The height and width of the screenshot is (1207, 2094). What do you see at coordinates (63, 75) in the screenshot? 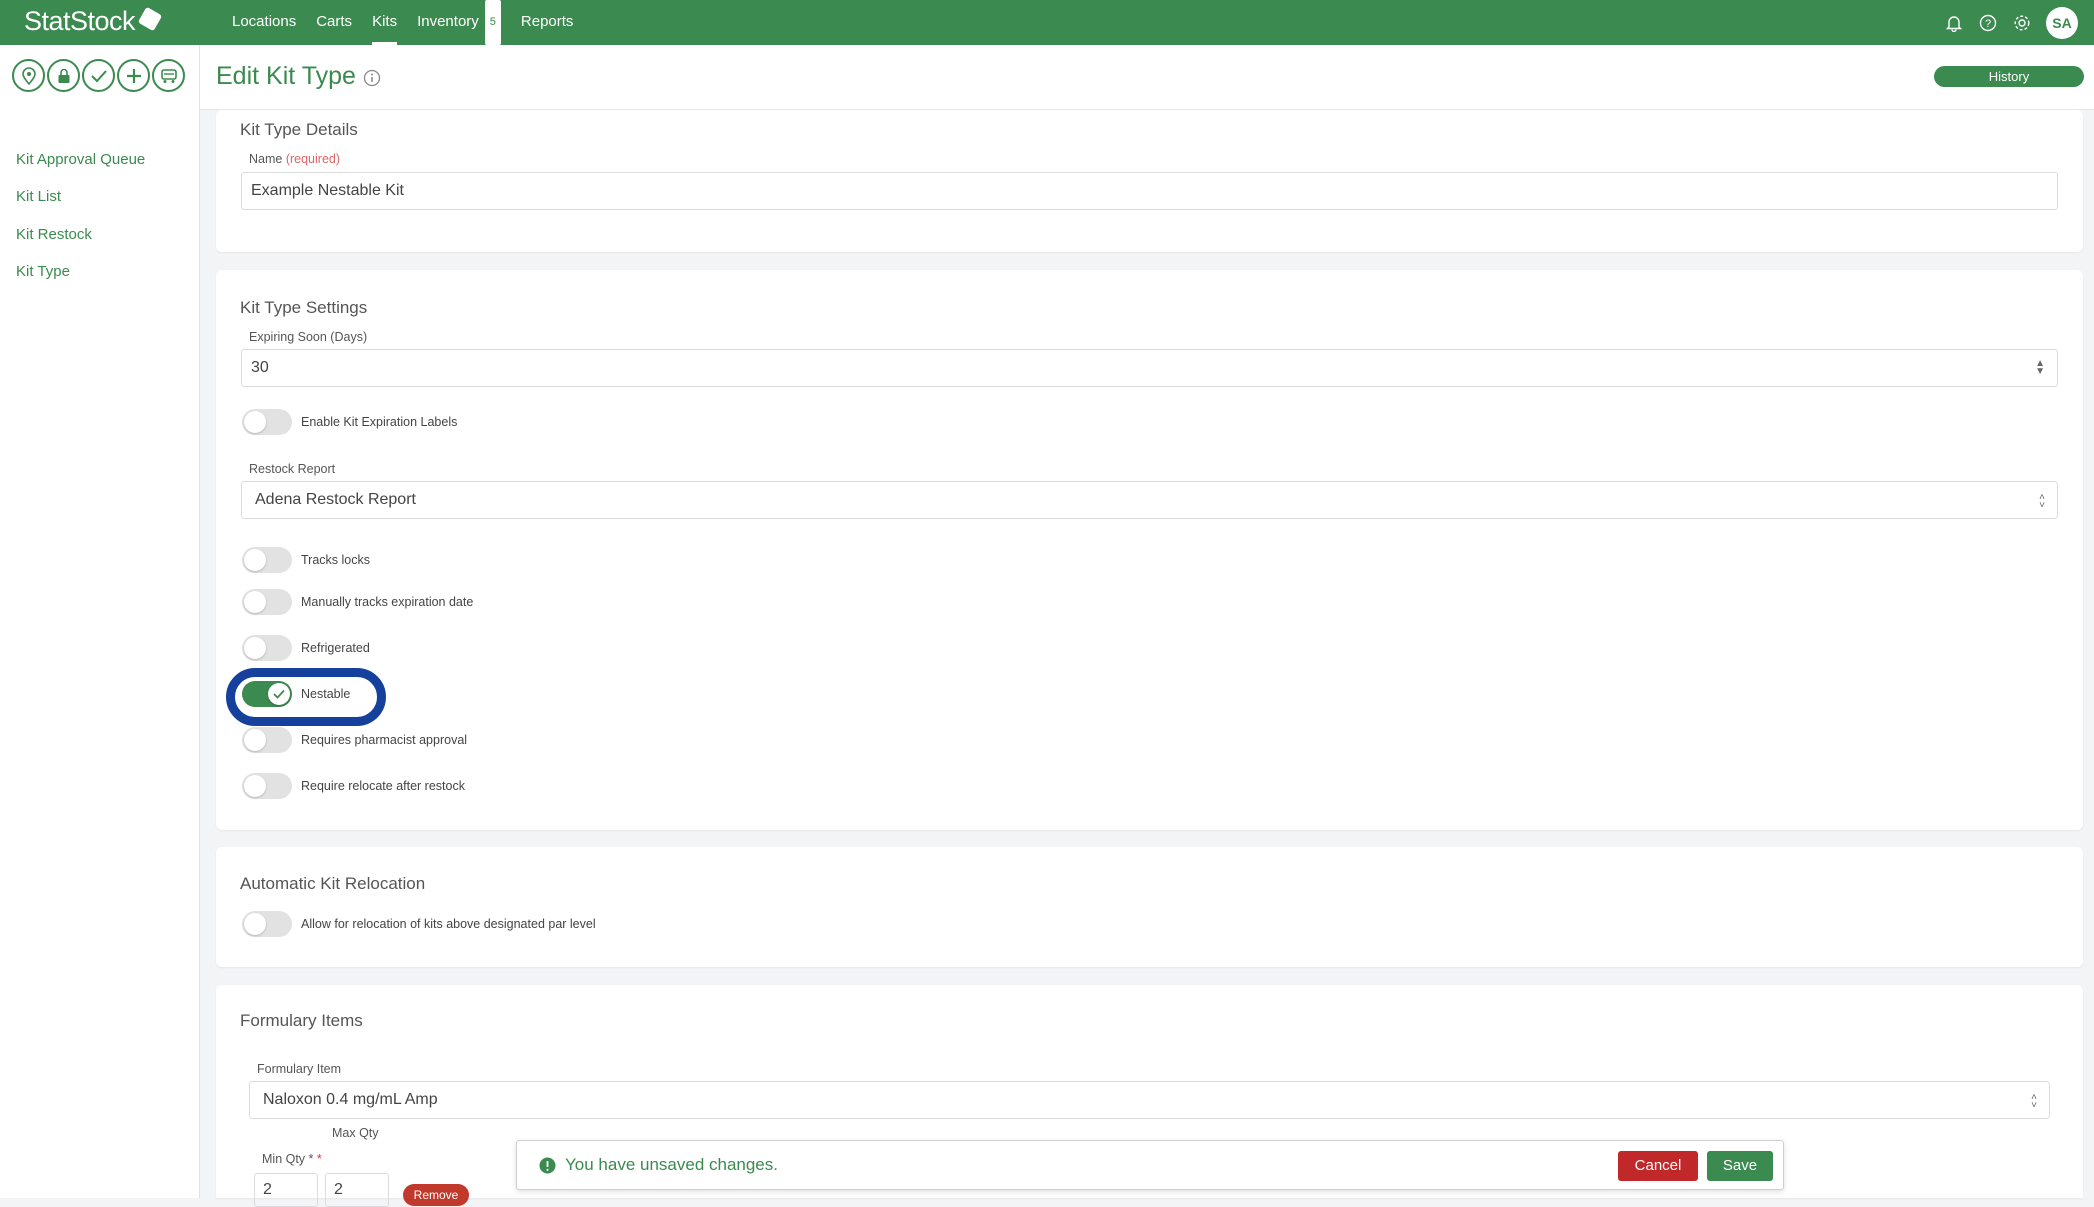
I see `lock-icon` at bounding box center [63, 75].